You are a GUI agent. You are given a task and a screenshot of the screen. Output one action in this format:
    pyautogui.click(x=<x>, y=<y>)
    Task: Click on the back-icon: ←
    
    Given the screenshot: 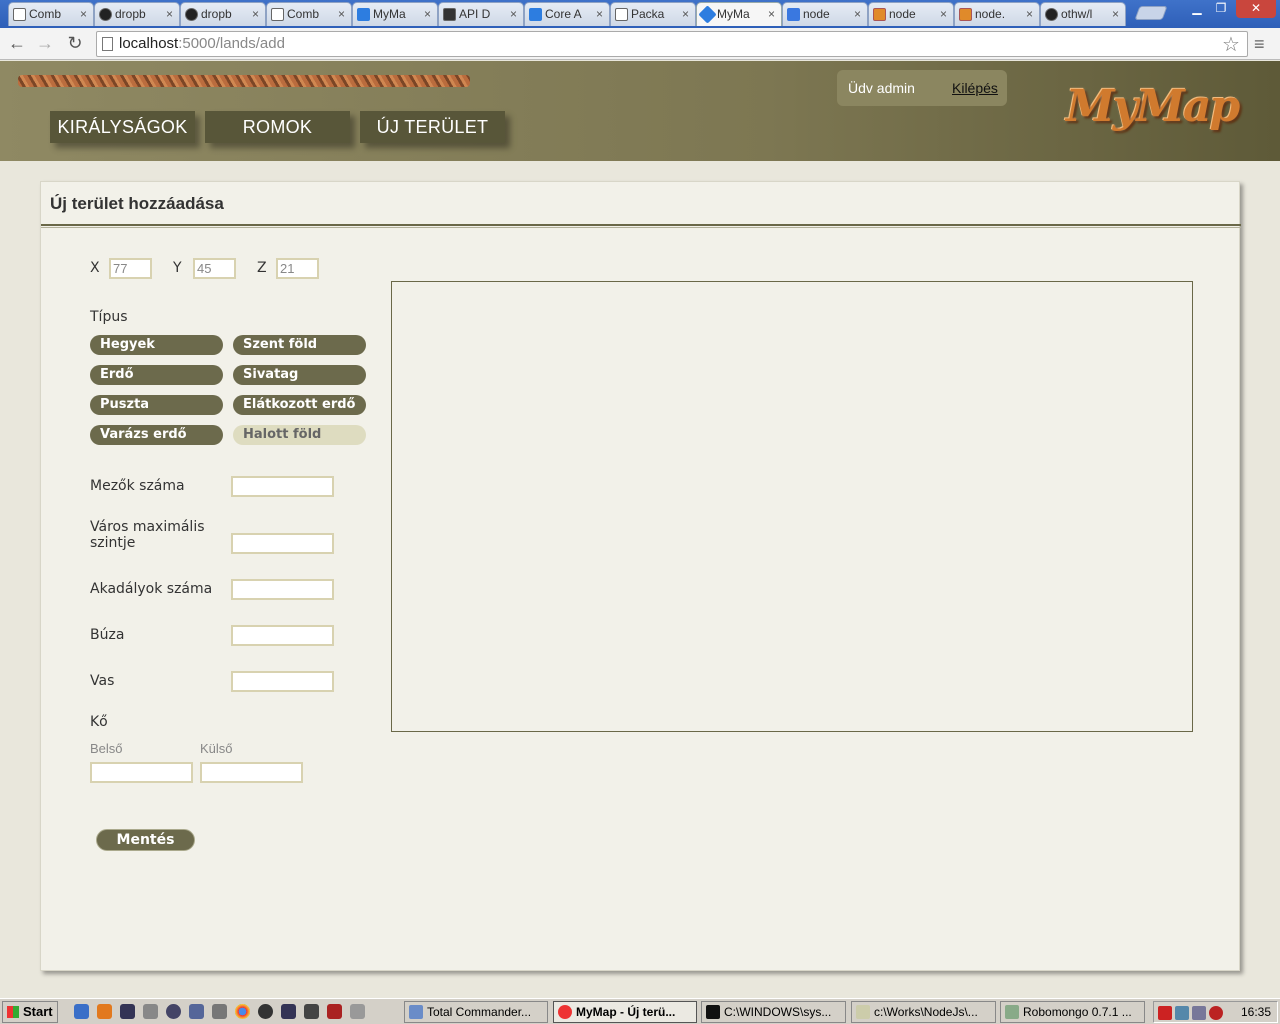 What is the action you would take?
    pyautogui.click(x=17, y=44)
    